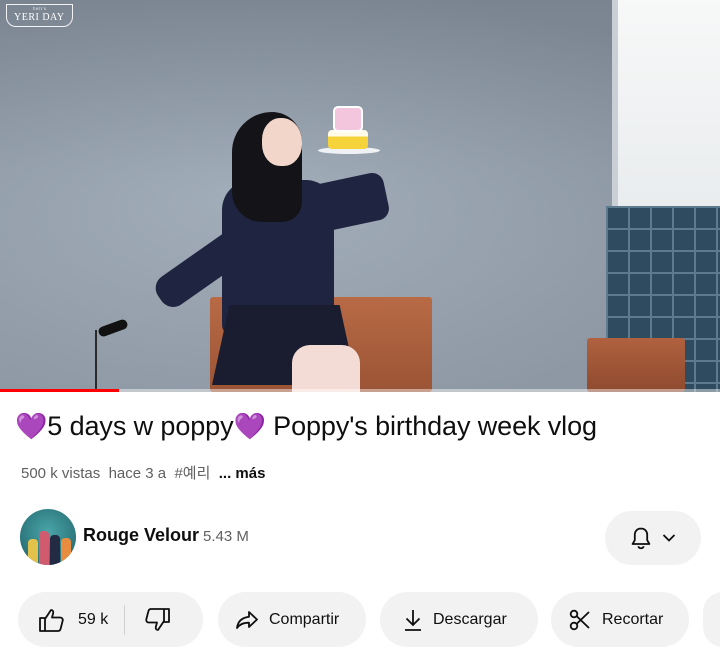 The height and width of the screenshot is (652, 720). Describe the element at coordinates (666, 105) in the screenshot. I see `video-window` at that location.